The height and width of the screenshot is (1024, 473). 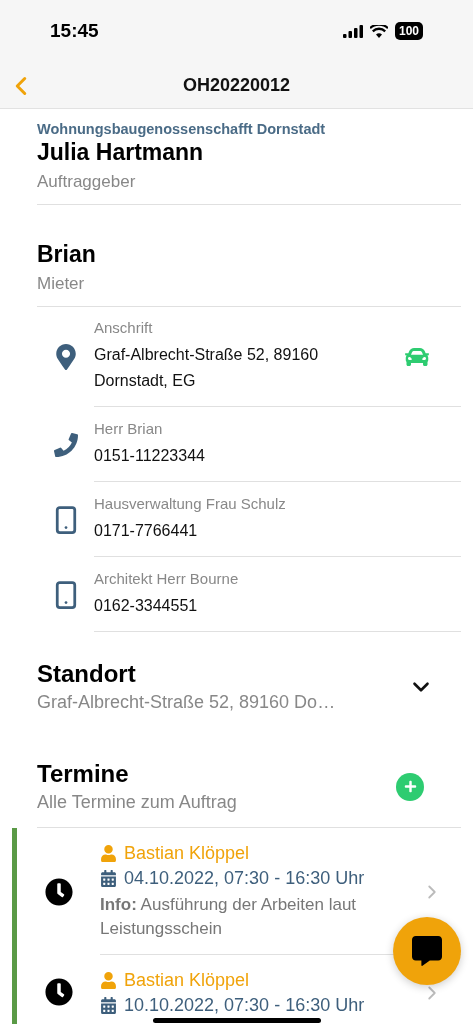 I want to click on person-role: Mieter, so click(x=61, y=284).